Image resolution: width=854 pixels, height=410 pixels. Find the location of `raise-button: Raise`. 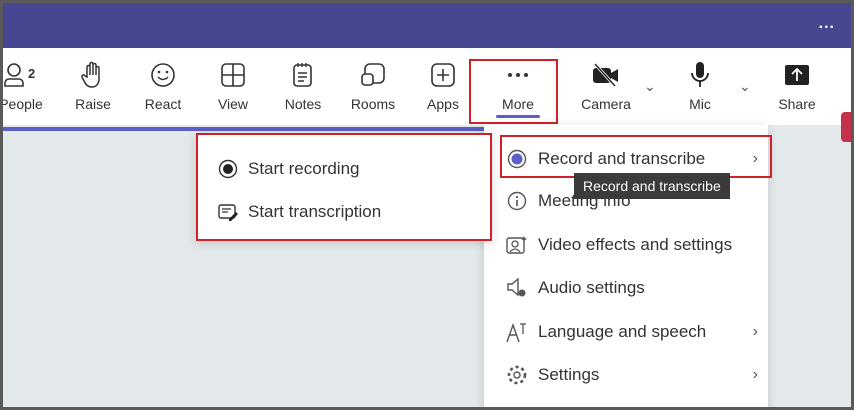

raise-button: Raise is located at coordinates (93, 86).